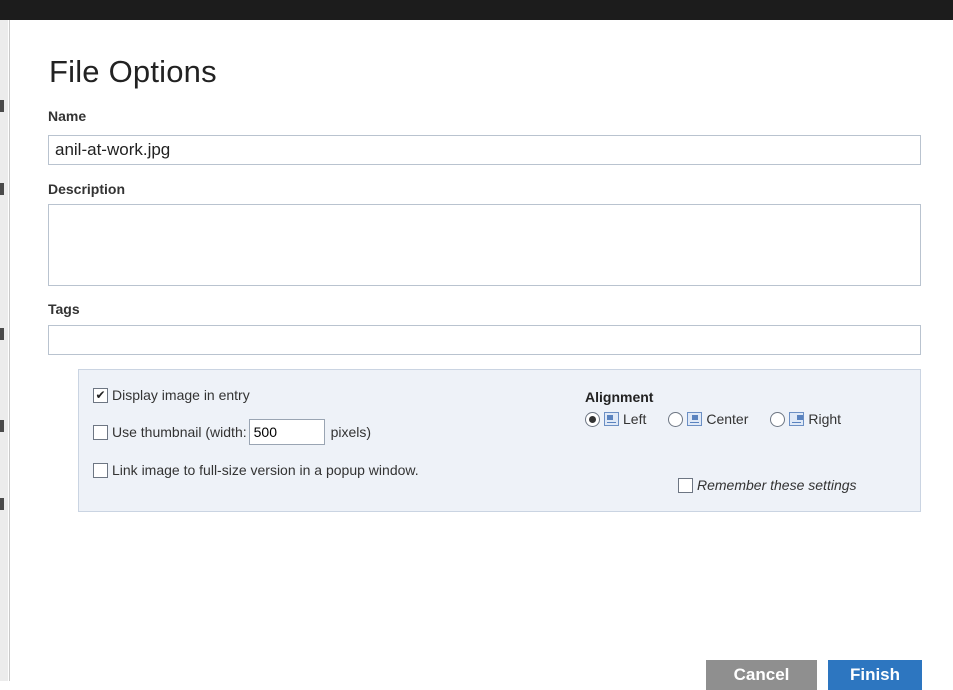 The width and height of the screenshot is (953, 690). Describe the element at coordinates (825, 419) in the screenshot. I see `align-right-label: Right` at that location.